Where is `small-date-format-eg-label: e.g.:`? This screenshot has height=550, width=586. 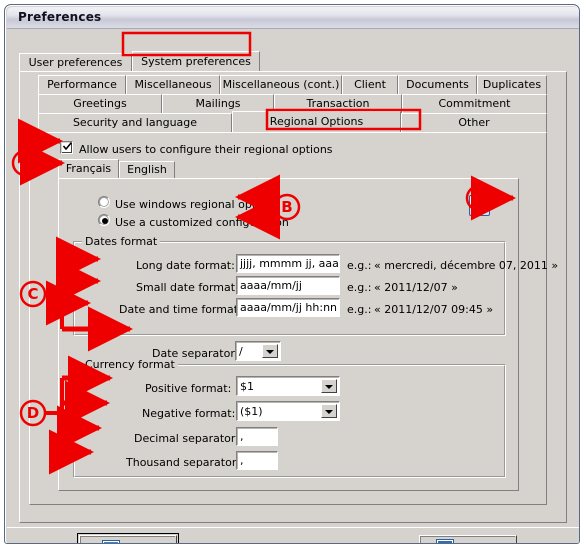 small-date-format-eg-label: e.g.: is located at coordinates (359, 287).